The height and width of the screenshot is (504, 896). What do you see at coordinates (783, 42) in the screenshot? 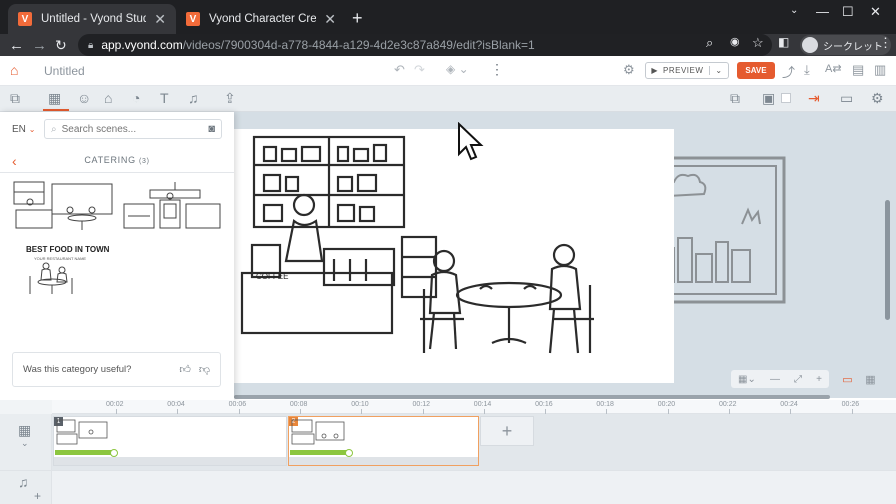
I see `side-panel-icon: ◧` at bounding box center [783, 42].